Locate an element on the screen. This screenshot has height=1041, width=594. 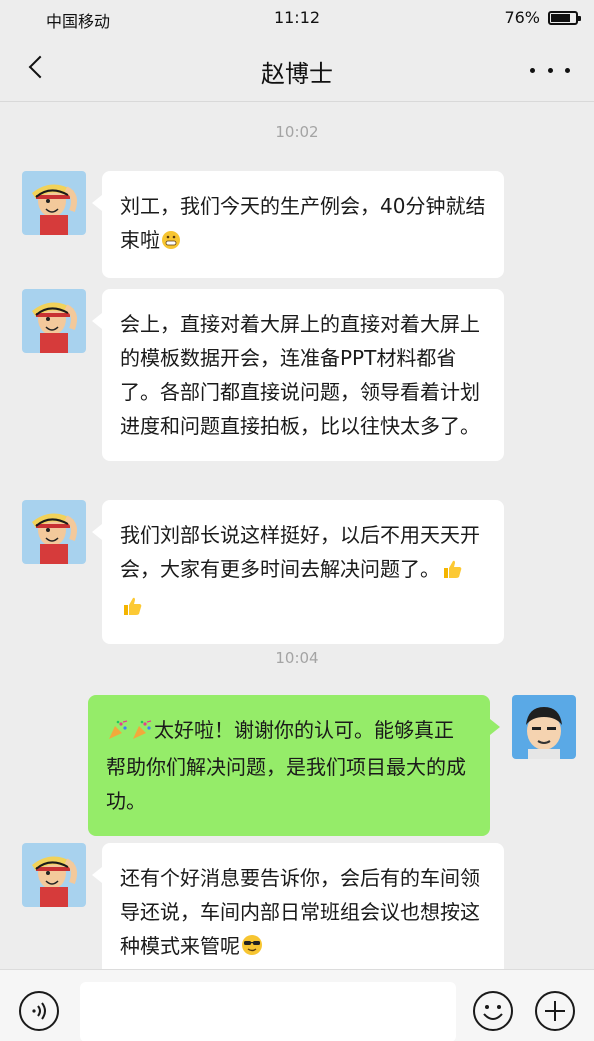
timestamp: 10:04 is located at coordinates (297, 658).